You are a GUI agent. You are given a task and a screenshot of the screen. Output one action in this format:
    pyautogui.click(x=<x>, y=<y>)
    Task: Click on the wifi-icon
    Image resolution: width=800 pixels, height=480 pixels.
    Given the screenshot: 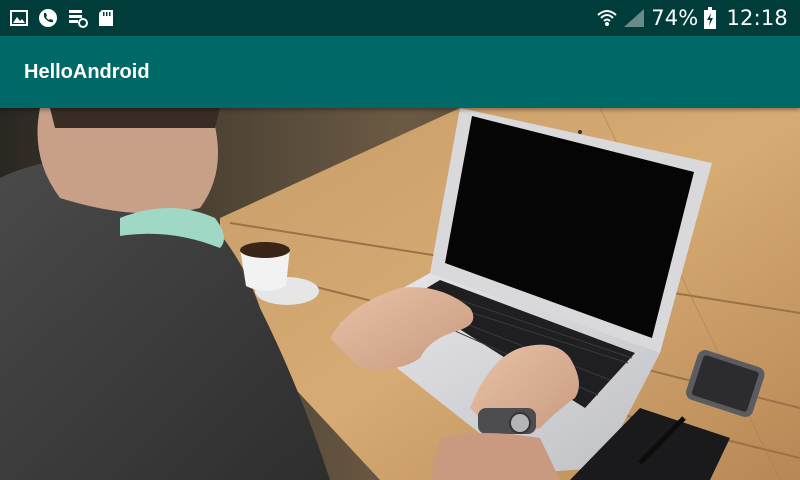 What is the action you would take?
    pyautogui.click(x=607, y=18)
    